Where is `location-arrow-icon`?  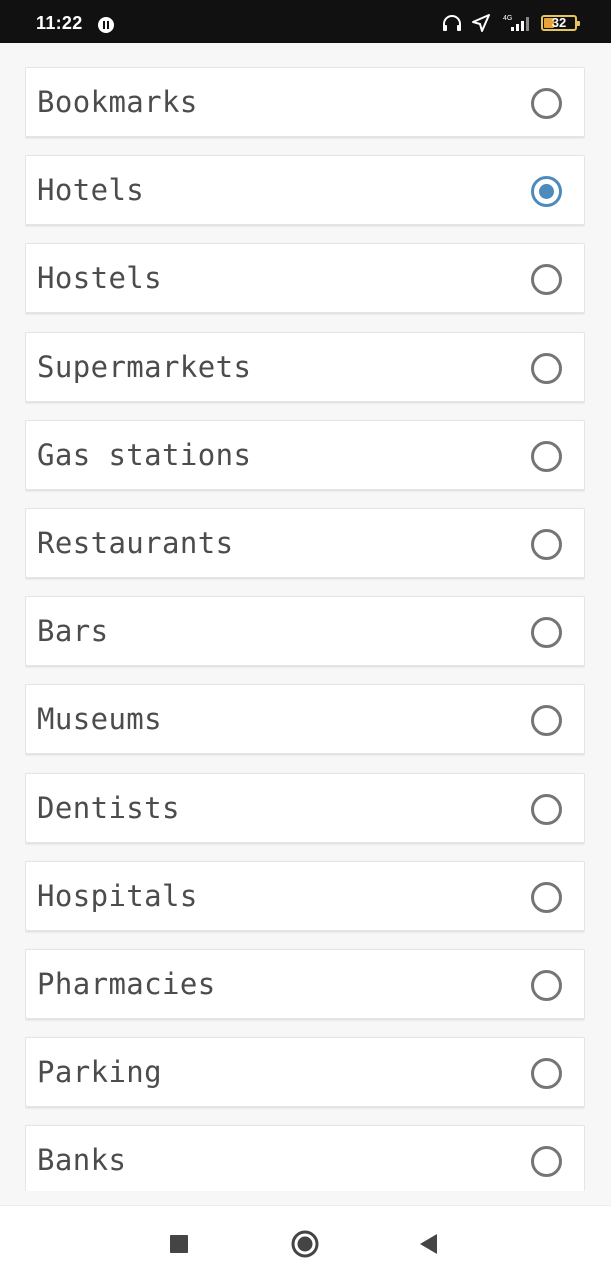 location-arrow-icon is located at coordinates (481, 23).